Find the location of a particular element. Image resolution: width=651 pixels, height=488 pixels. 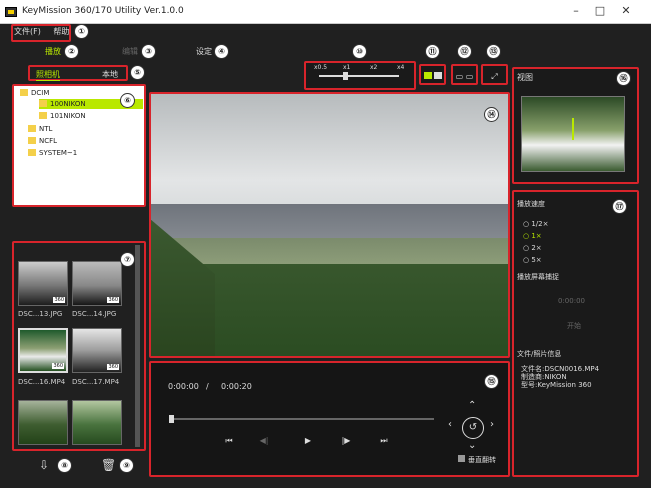

tree-label: NTL is located at coordinates (46, 129).